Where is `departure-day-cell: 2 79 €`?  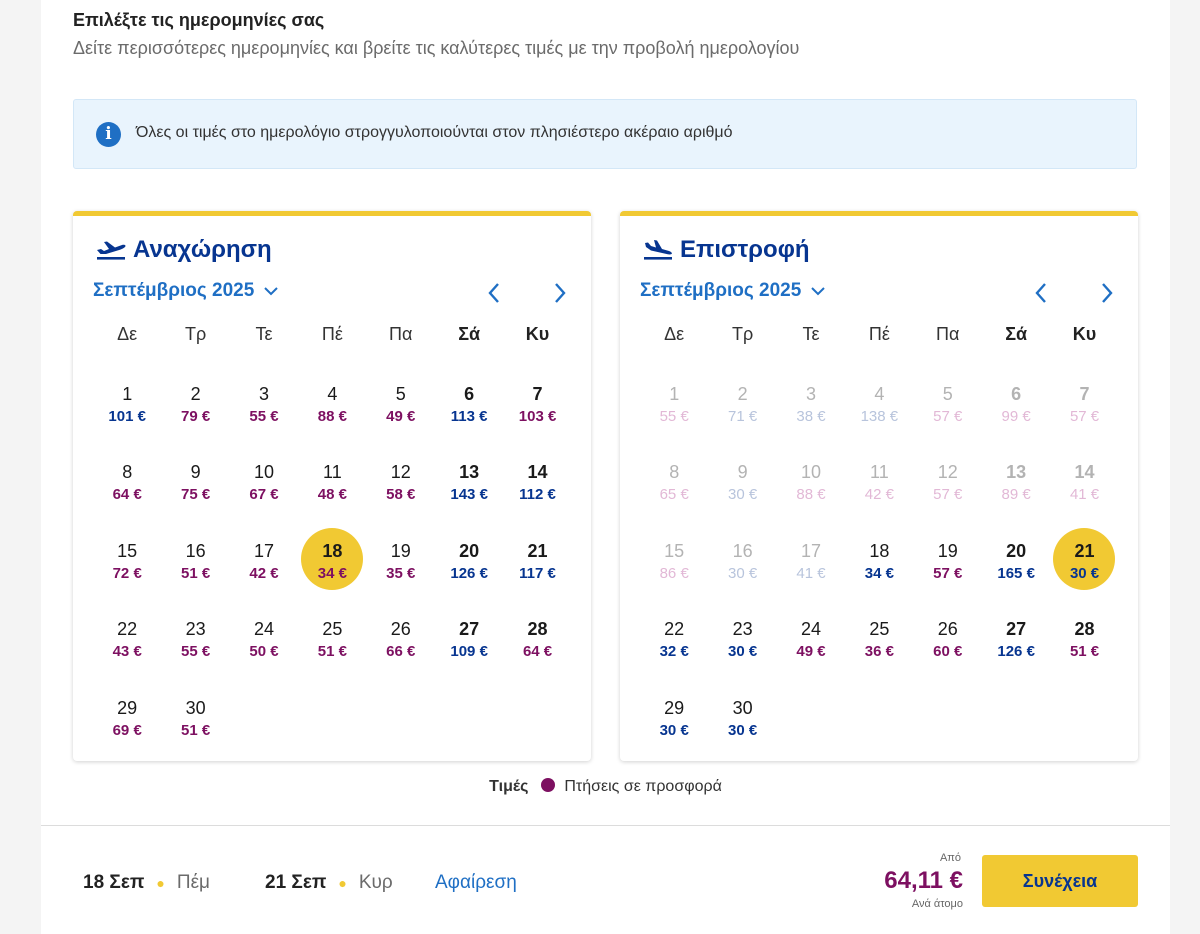 departure-day-cell: 2 79 € is located at coordinates (195, 397).